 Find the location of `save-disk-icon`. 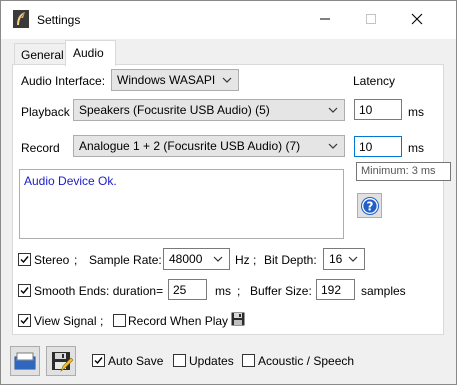

save-disk-icon is located at coordinates (238, 320).